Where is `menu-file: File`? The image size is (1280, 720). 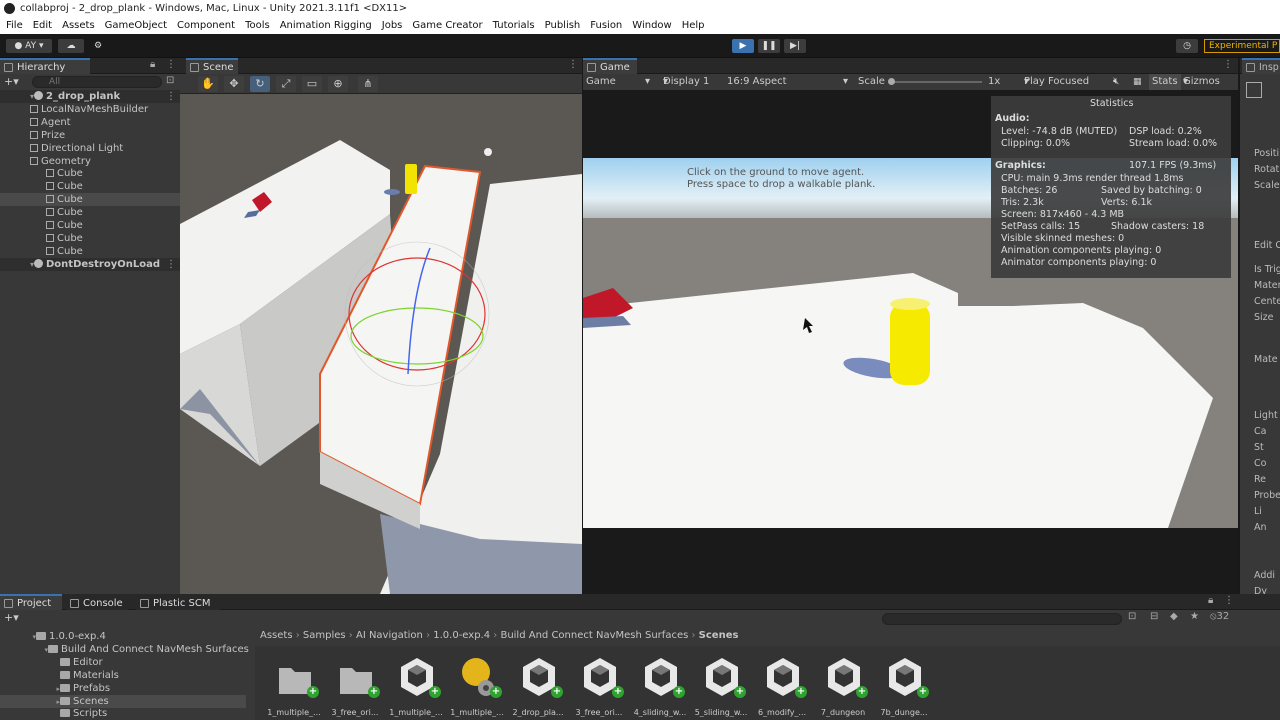
menu-file: File is located at coordinates (14, 26).